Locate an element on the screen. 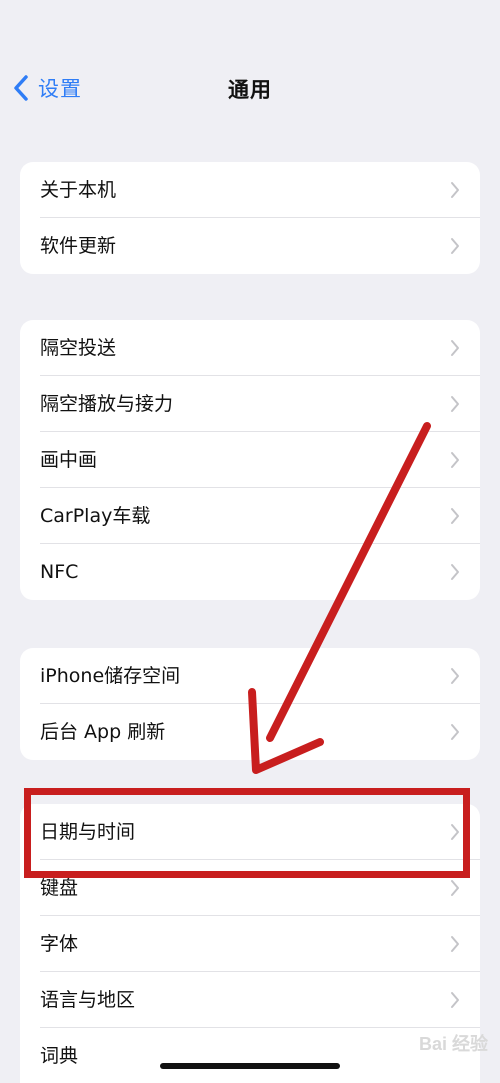 Image resolution: width=500 pixels, height=1083 pixels. row-label: 隔空投送 is located at coordinates (78, 348).